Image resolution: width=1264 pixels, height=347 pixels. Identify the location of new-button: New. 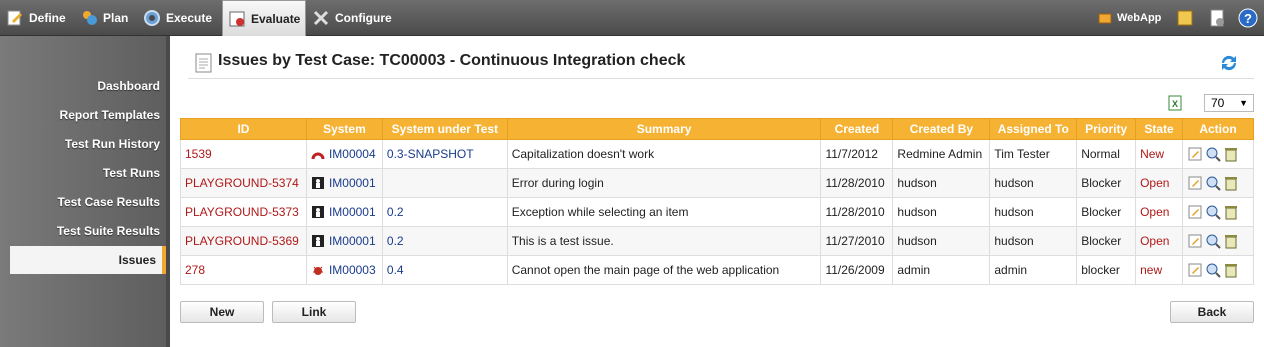
(222, 312).